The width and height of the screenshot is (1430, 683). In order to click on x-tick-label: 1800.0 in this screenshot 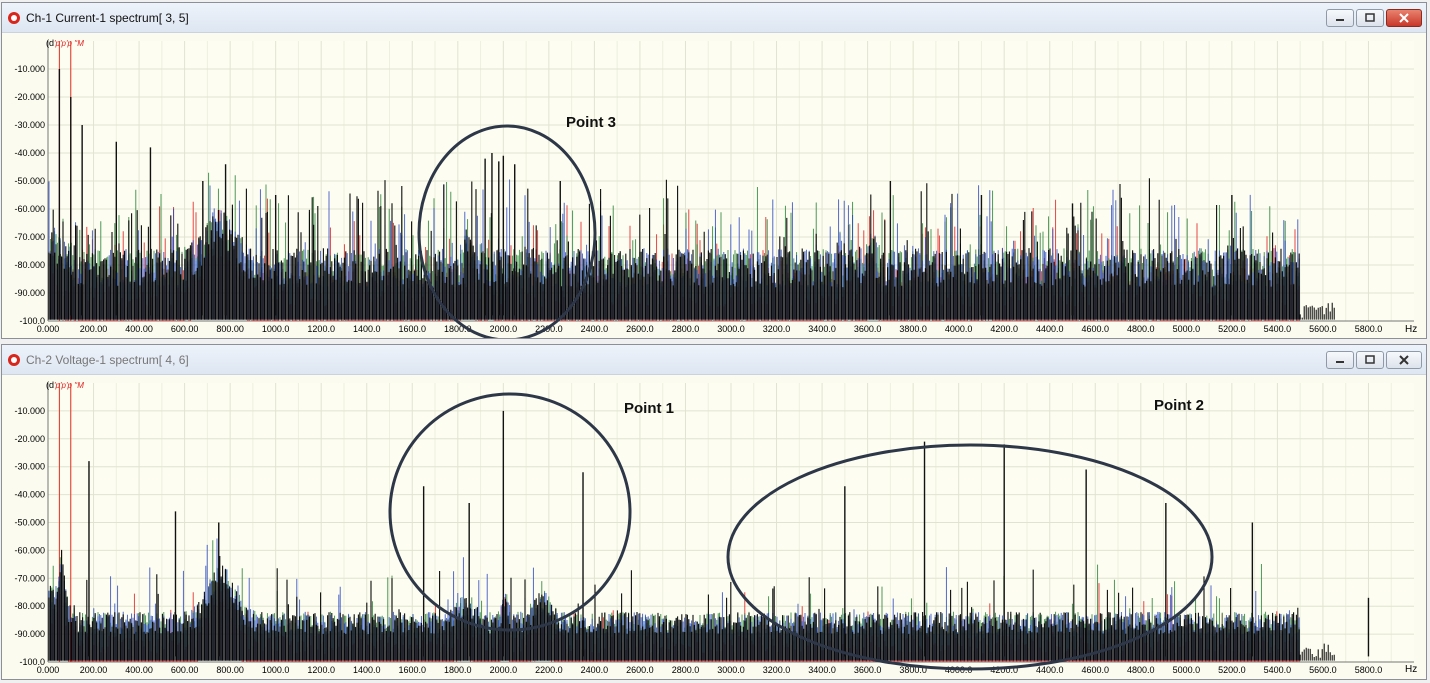, I will do `click(458, 670)`.